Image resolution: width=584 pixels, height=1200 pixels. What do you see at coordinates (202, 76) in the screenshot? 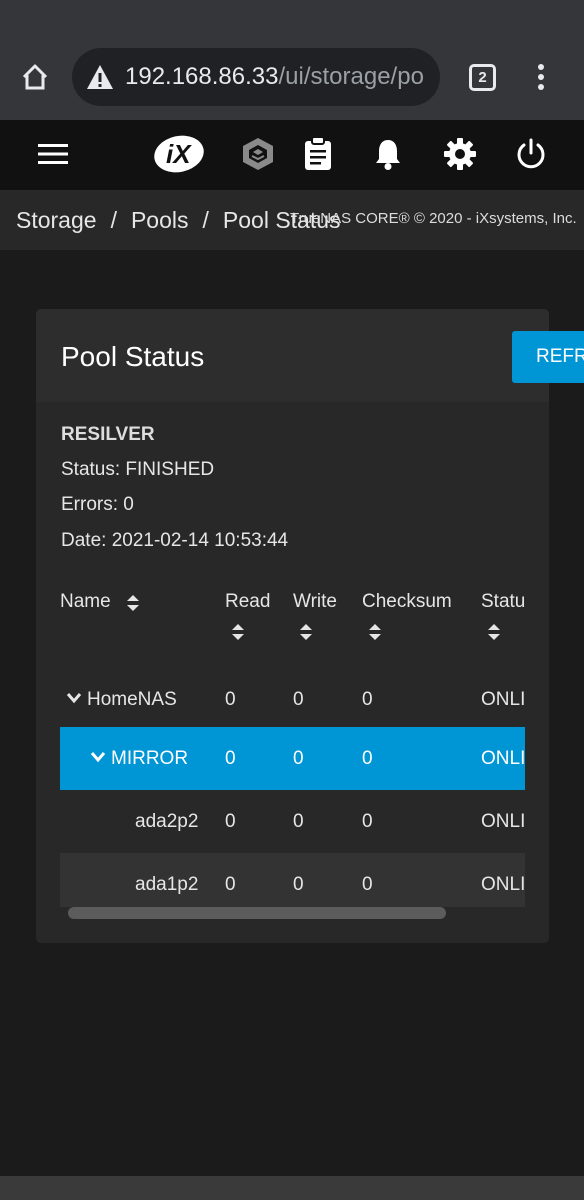
I see `url-host: 192.168.86.33` at bounding box center [202, 76].